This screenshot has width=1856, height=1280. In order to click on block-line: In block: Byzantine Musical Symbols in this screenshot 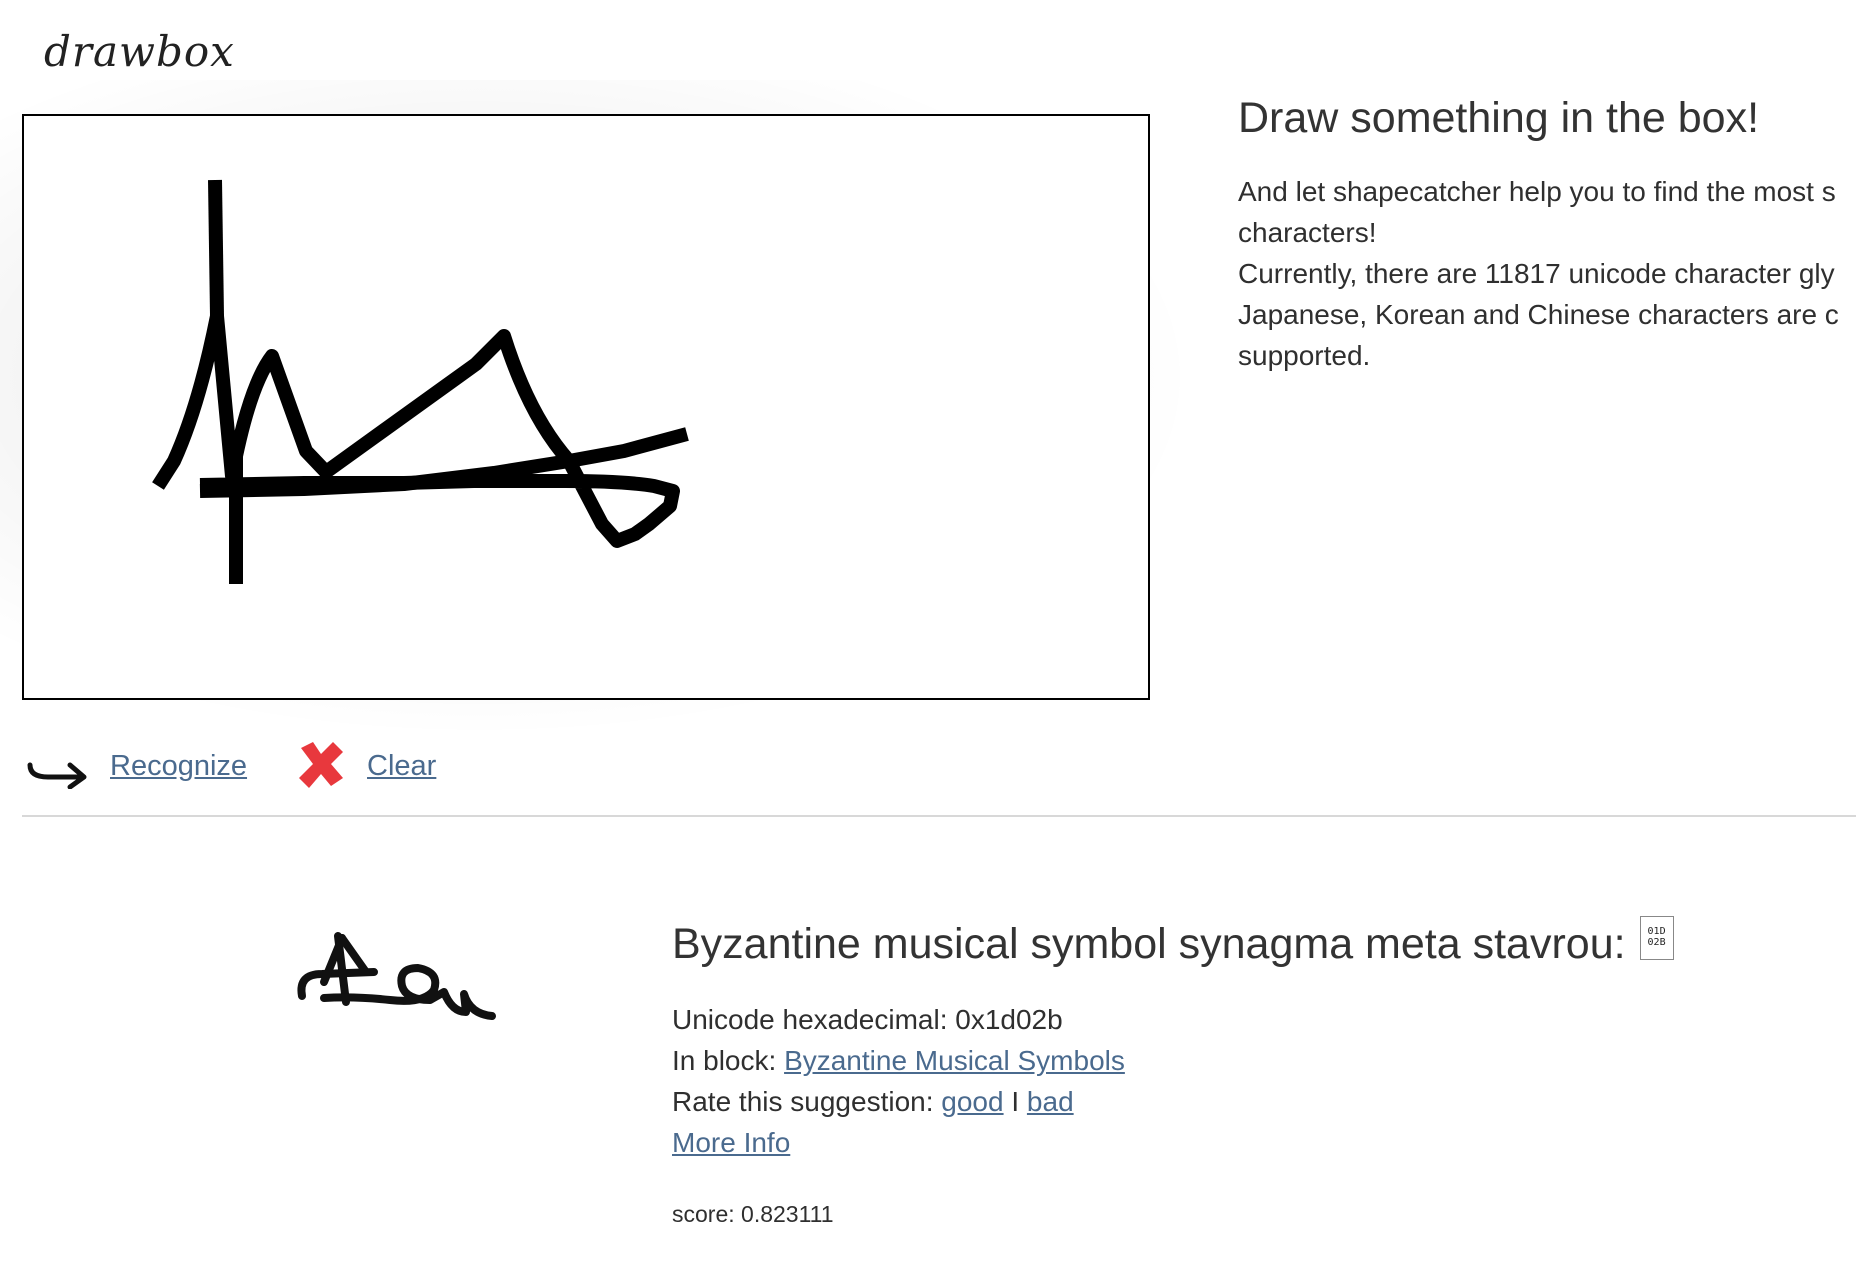, I will do `click(1247, 1060)`.